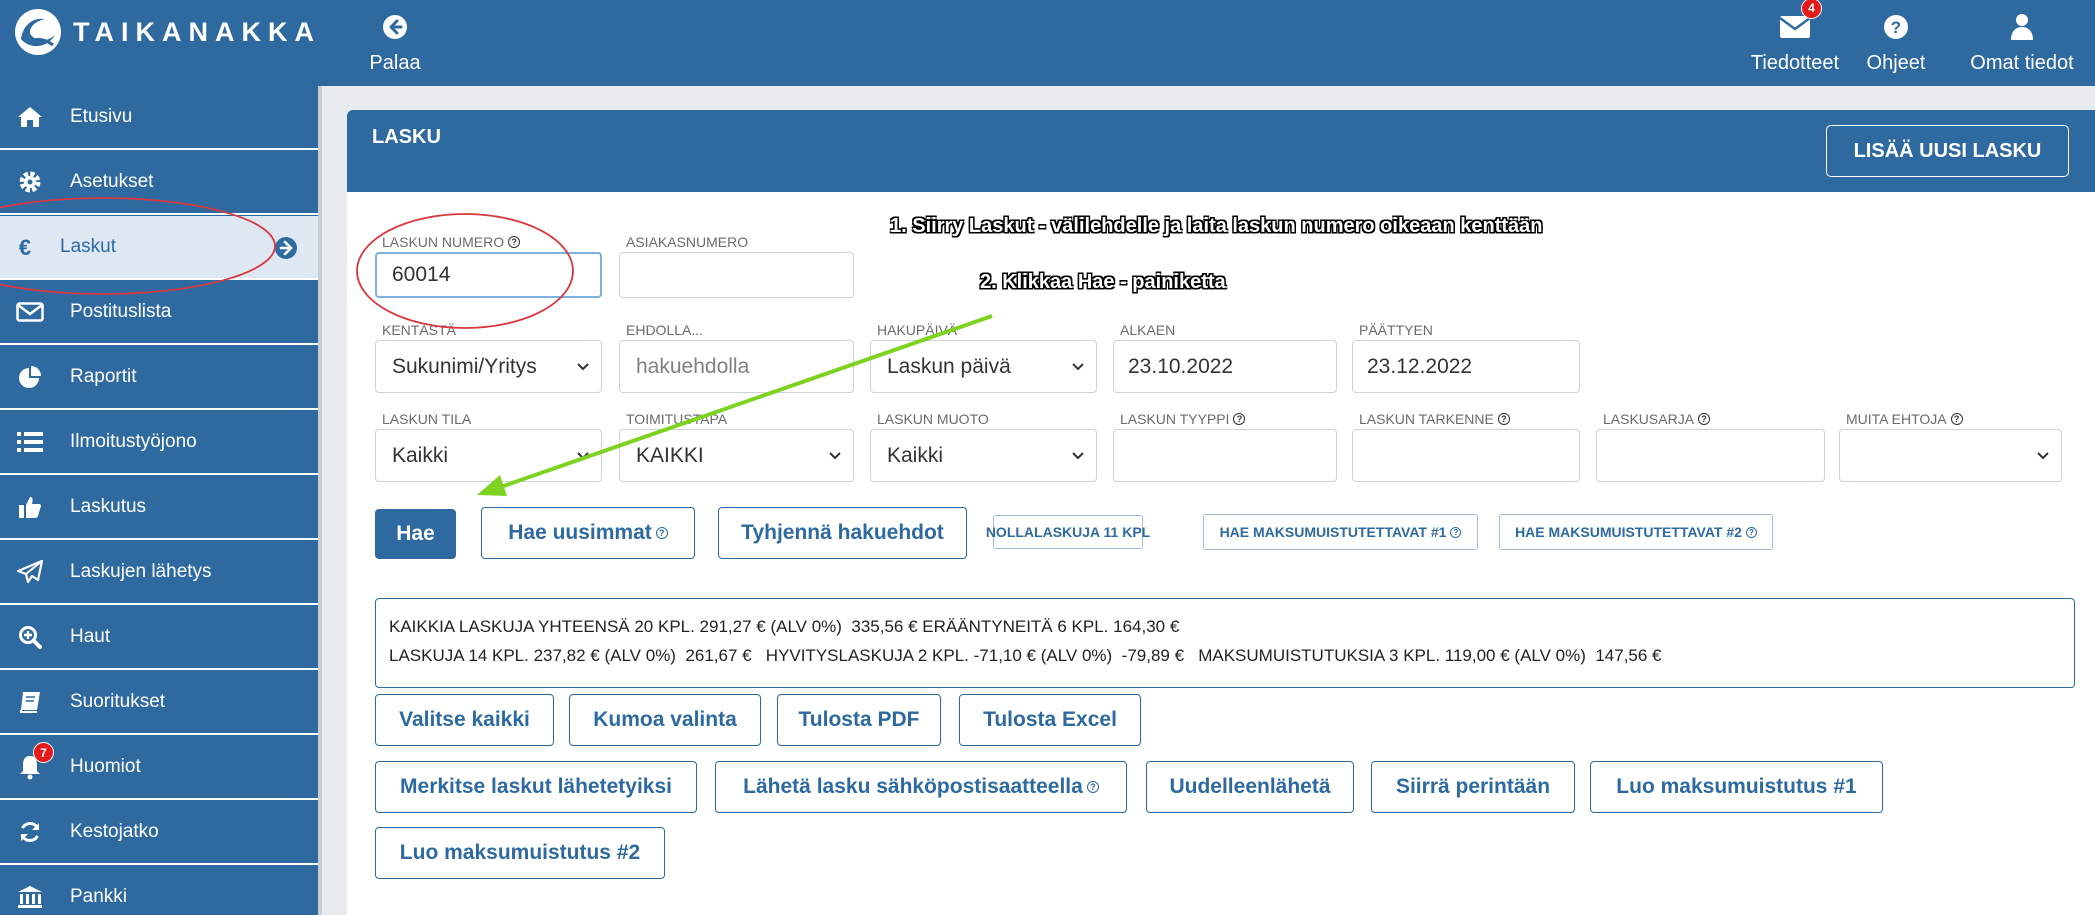 This screenshot has height=915, width=2095. I want to click on reminders-2-label: HAE MAKSUMUISTUTETTAVAT #2, so click(1628, 532).